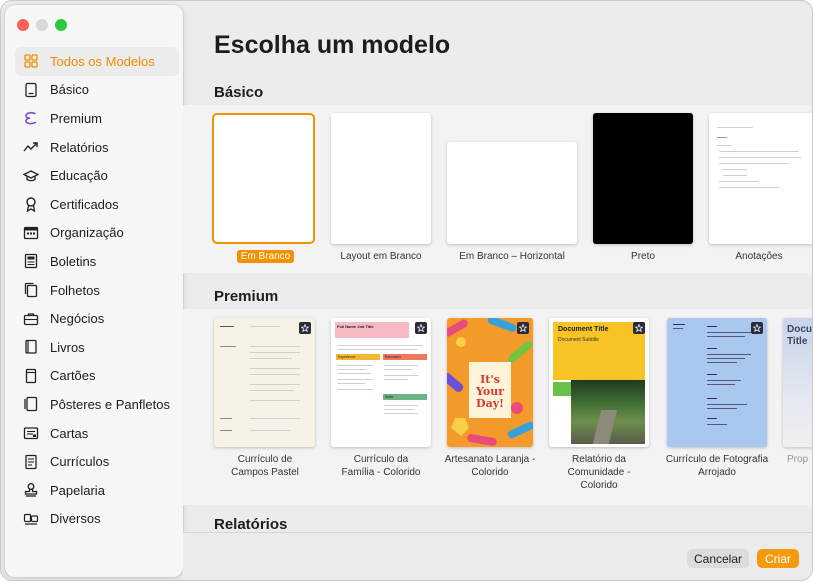  What do you see at coordinates (77, 490) in the screenshot?
I see `sidebar-item-label: Papelaria` at bounding box center [77, 490].